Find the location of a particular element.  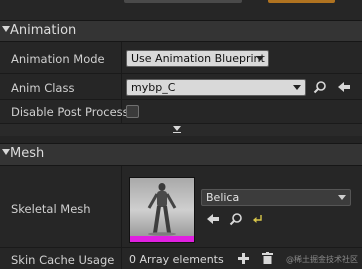

plus-icon is located at coordinates (243, 258).